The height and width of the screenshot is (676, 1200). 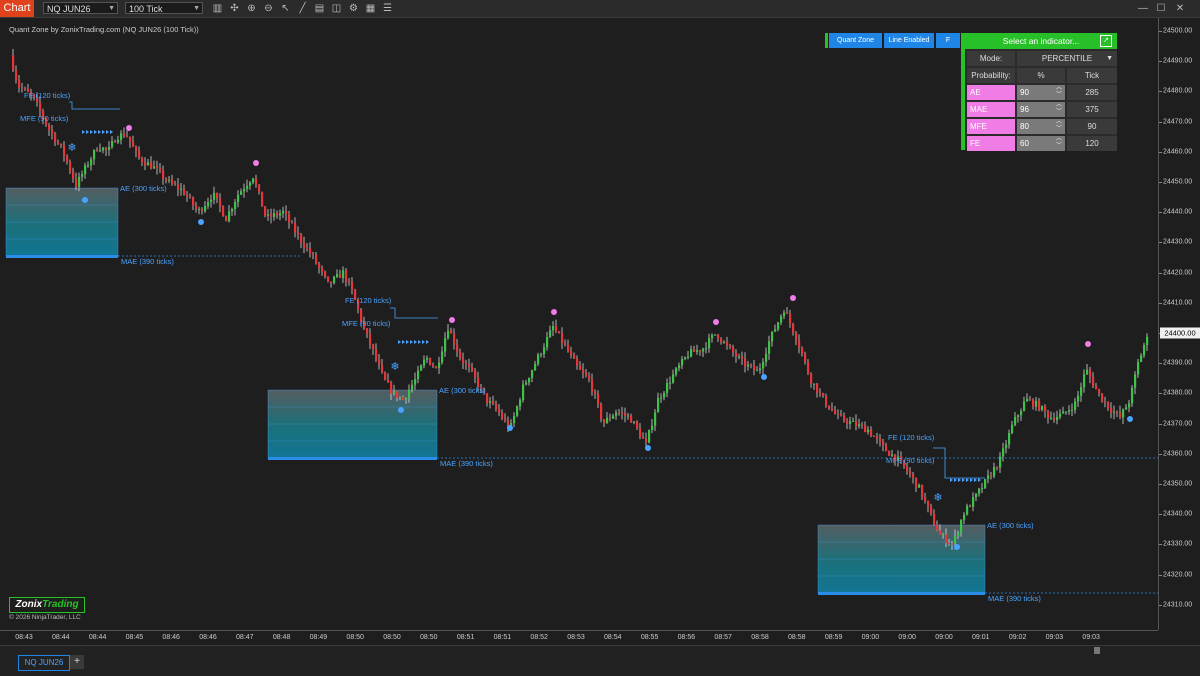 What do you see at coordinates (1097, 650) in the screenshot?
I see `scroll-handle` at bounding box center [1097, 650].